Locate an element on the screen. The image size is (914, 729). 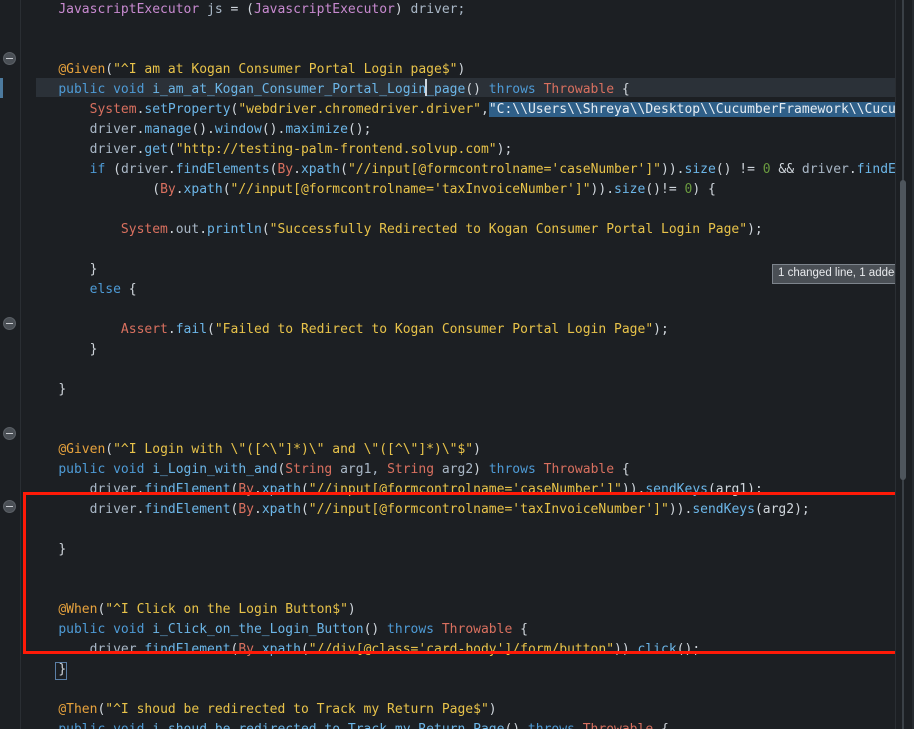
code-token: maximize is located at coordinates (316, 129).